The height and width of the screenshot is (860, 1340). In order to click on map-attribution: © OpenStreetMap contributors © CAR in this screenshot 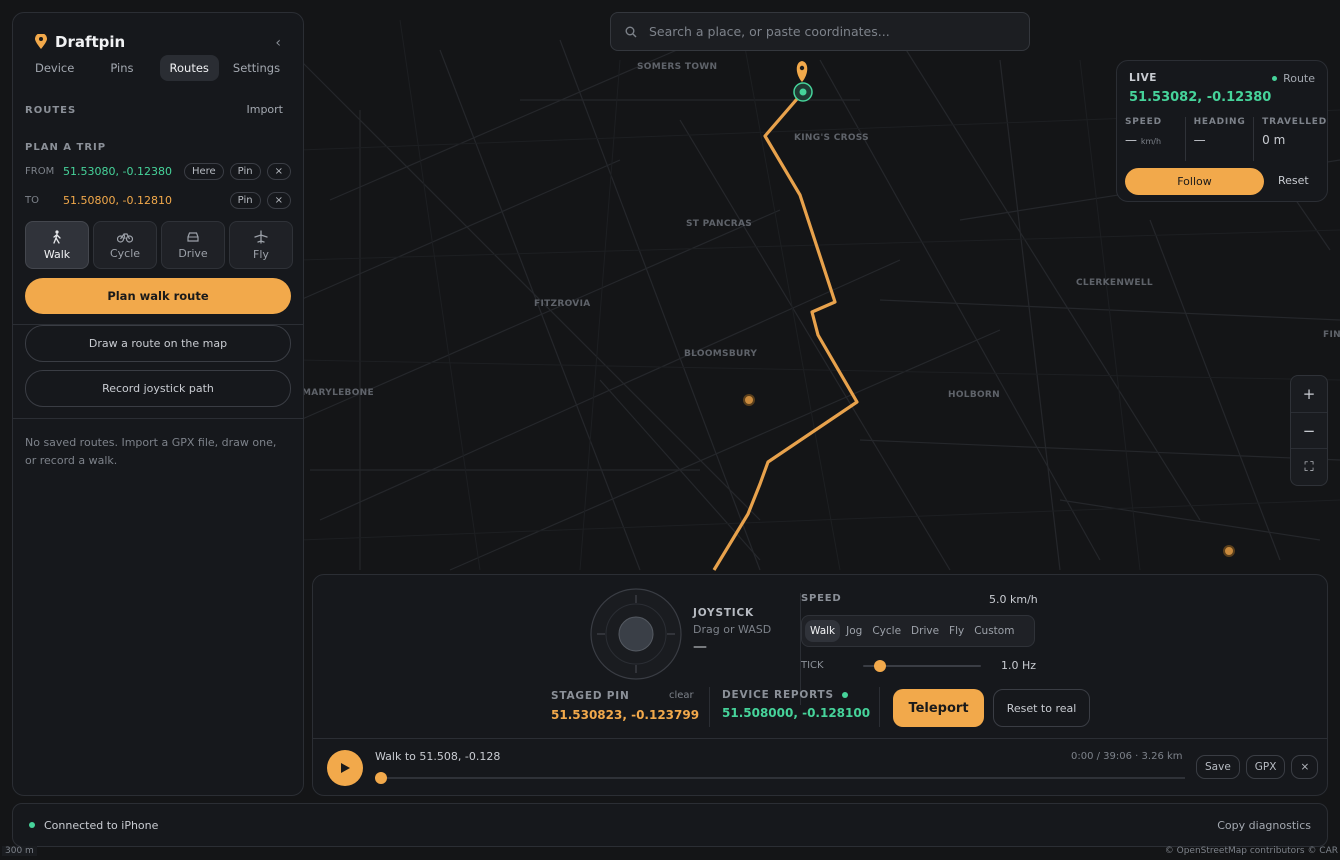, I will do `click(1251, 851)`.